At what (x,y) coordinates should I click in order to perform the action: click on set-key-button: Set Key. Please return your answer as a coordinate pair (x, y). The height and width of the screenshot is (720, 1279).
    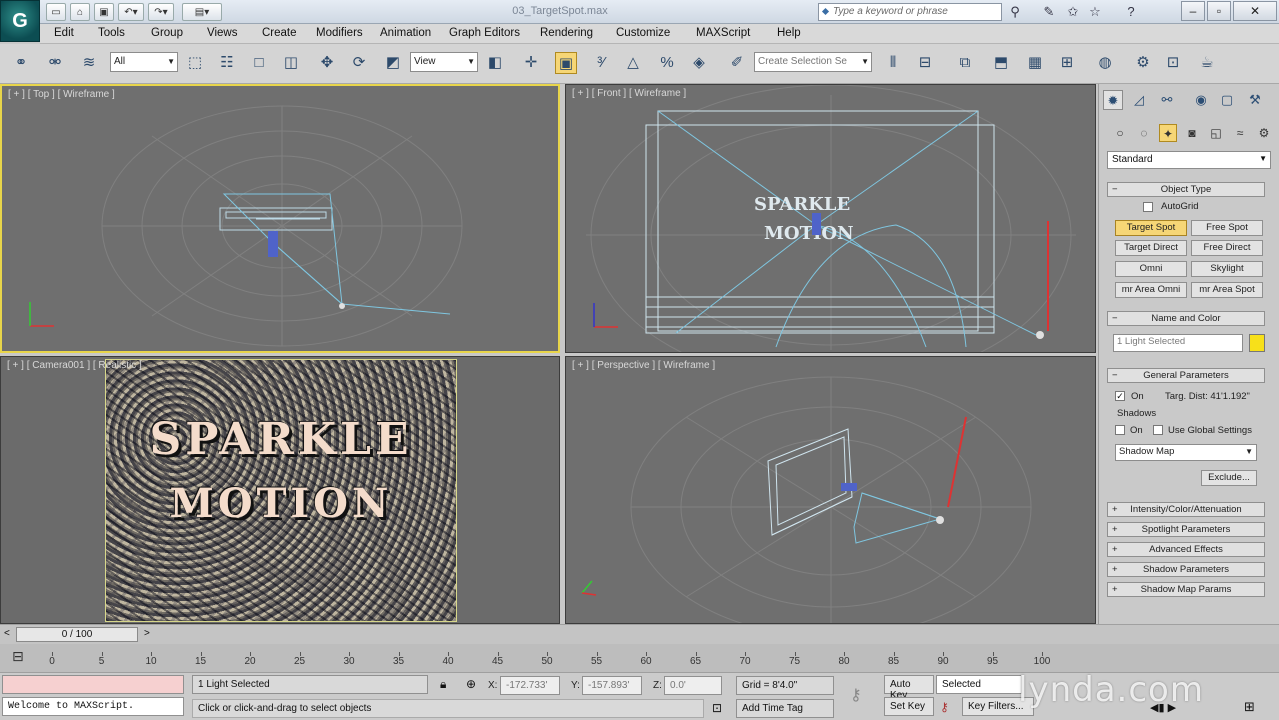
    Looking at the image, I should click on (909, 706).